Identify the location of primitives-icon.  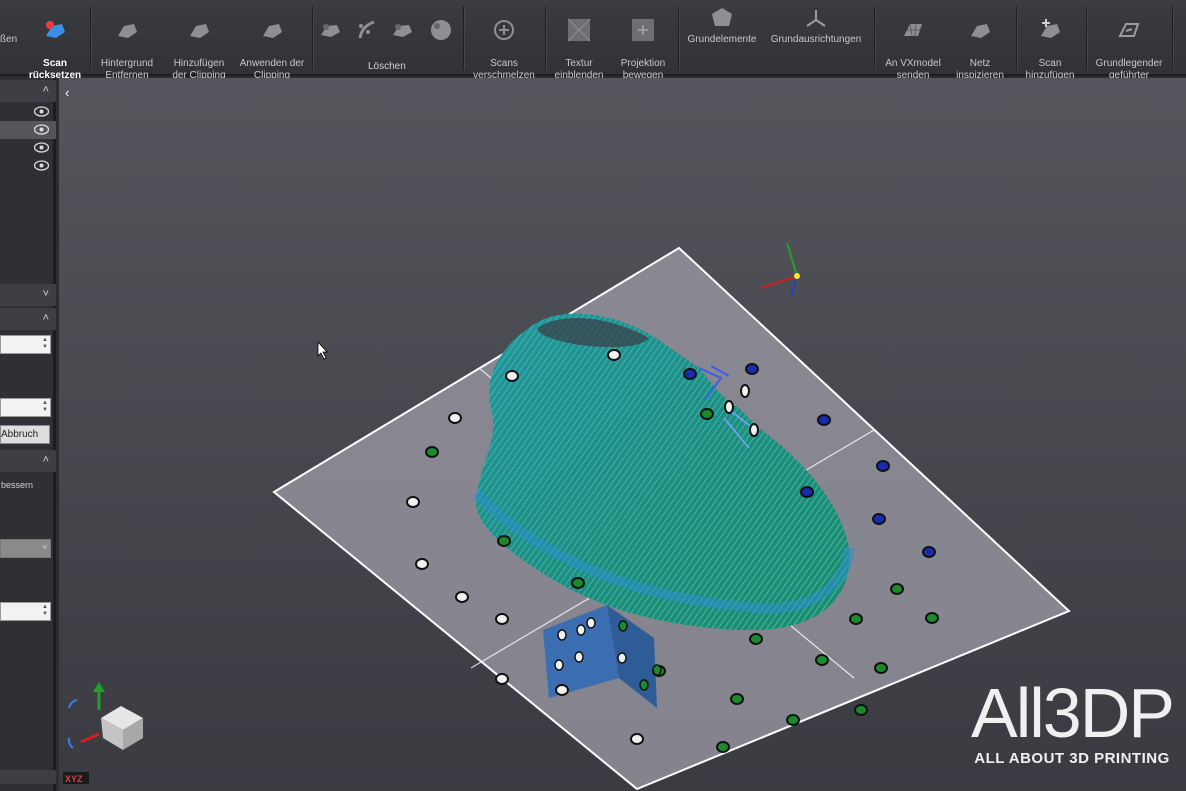
(722, 17).